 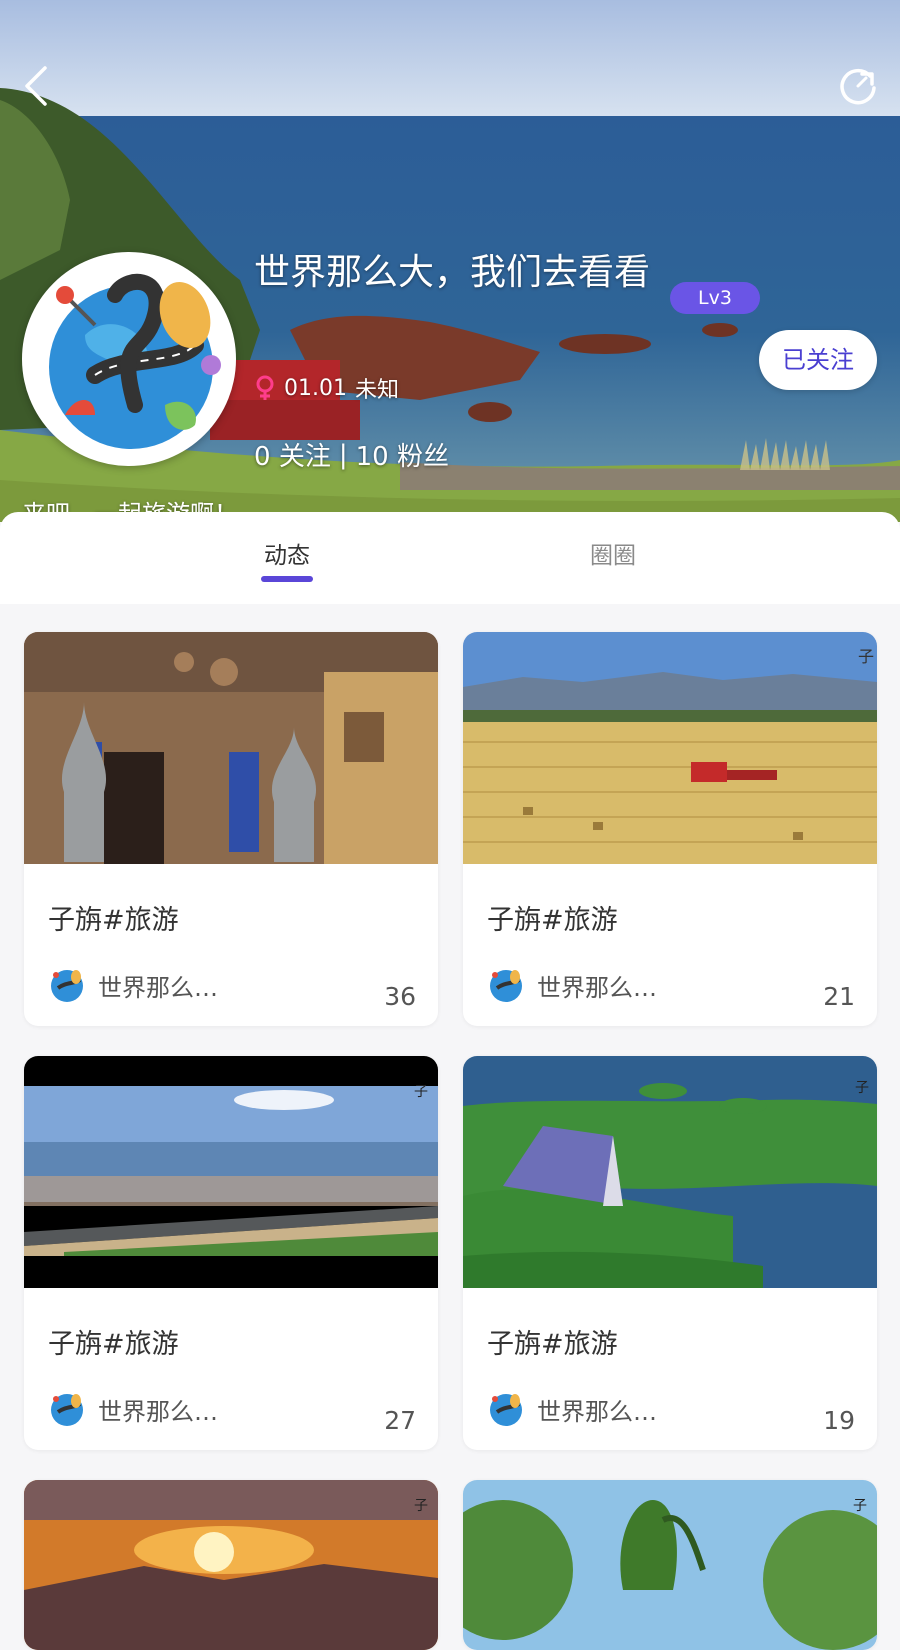 I want to click on follow-button: 已关注, so click(x=818, y=360).